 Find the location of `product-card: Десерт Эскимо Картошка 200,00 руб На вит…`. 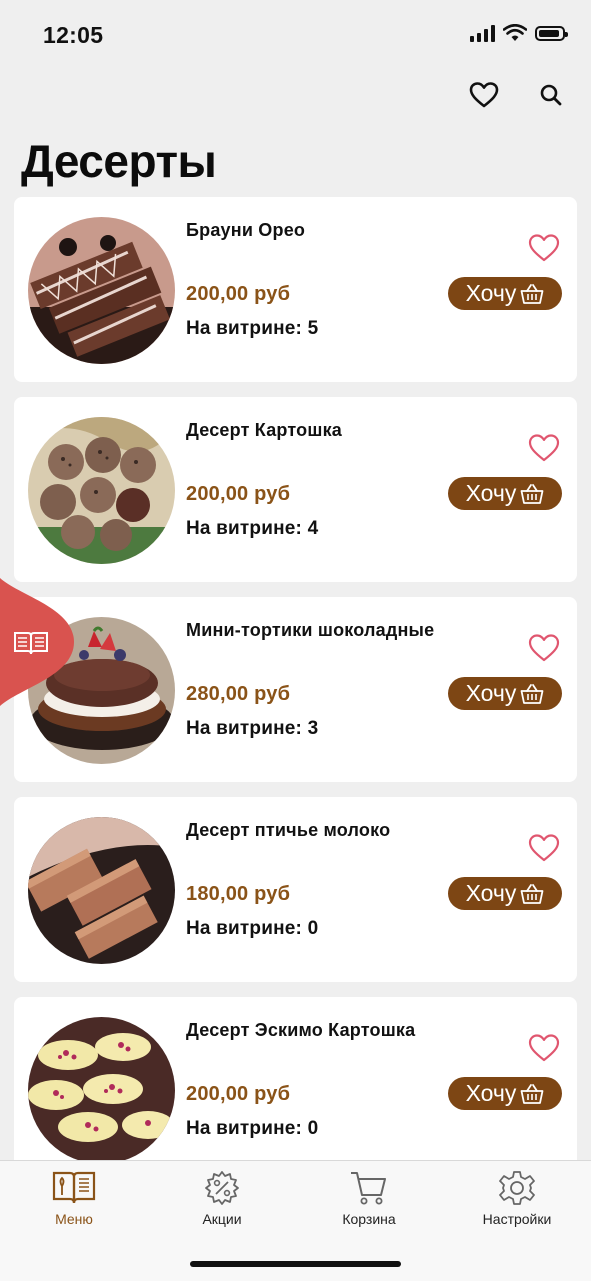

product-card: Десерт Эскимо Картошка 200,00 руб На вит… is located at coordinates (295, 1089).